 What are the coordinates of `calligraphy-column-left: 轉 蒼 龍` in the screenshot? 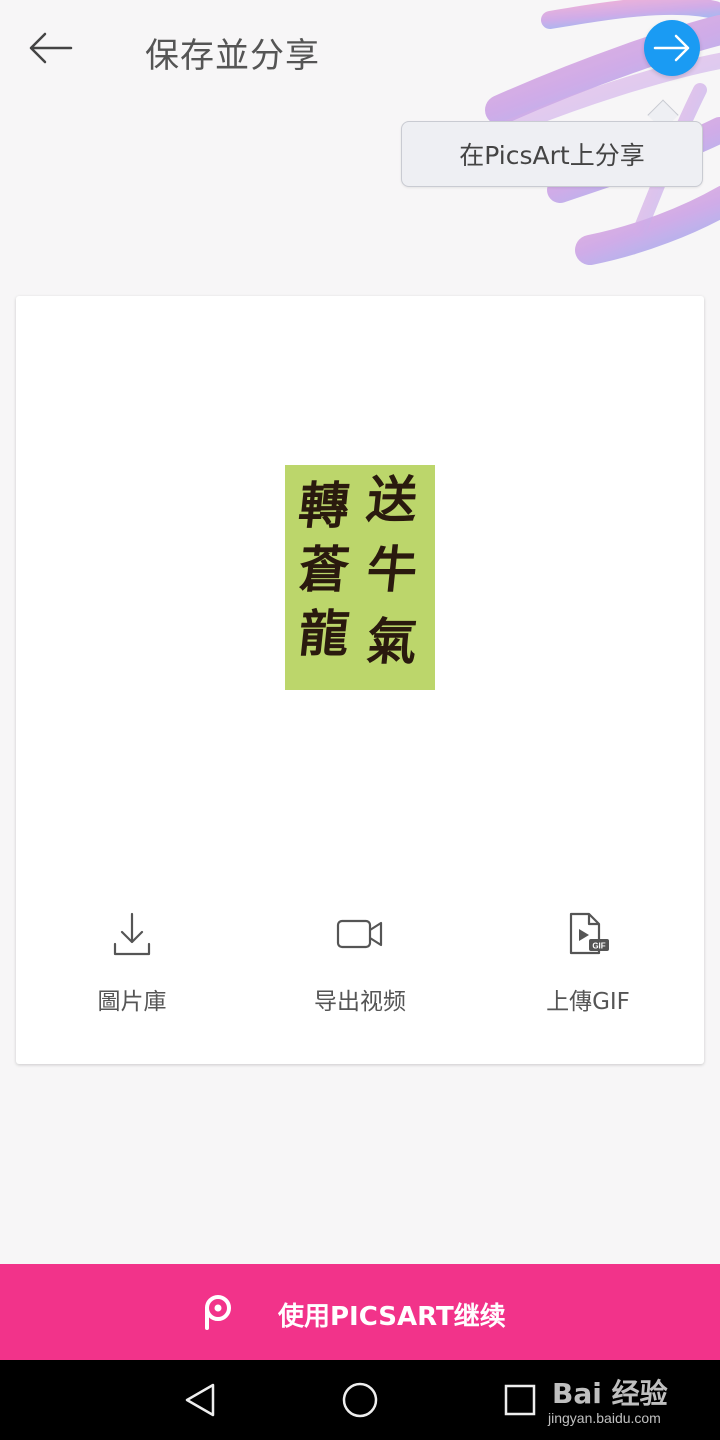 It's located at (324, 569).